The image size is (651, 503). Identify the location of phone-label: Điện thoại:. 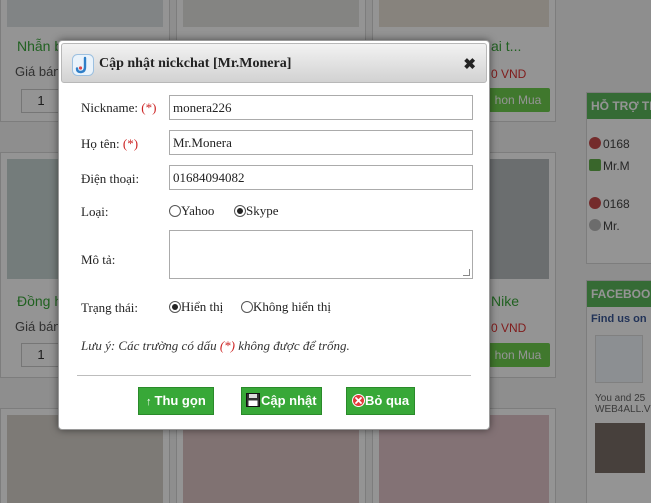
(110, 178).